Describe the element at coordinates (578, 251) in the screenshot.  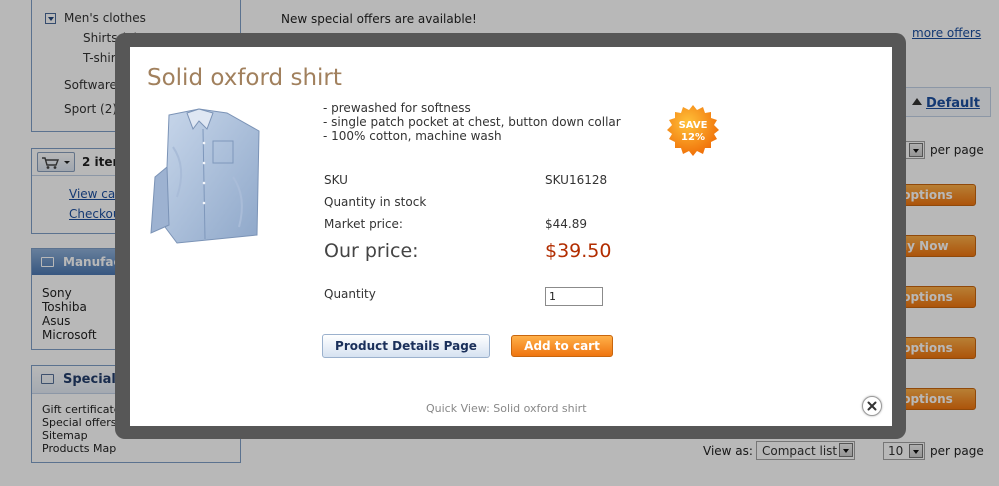
I see `our-price-value: $39.50` at that location.